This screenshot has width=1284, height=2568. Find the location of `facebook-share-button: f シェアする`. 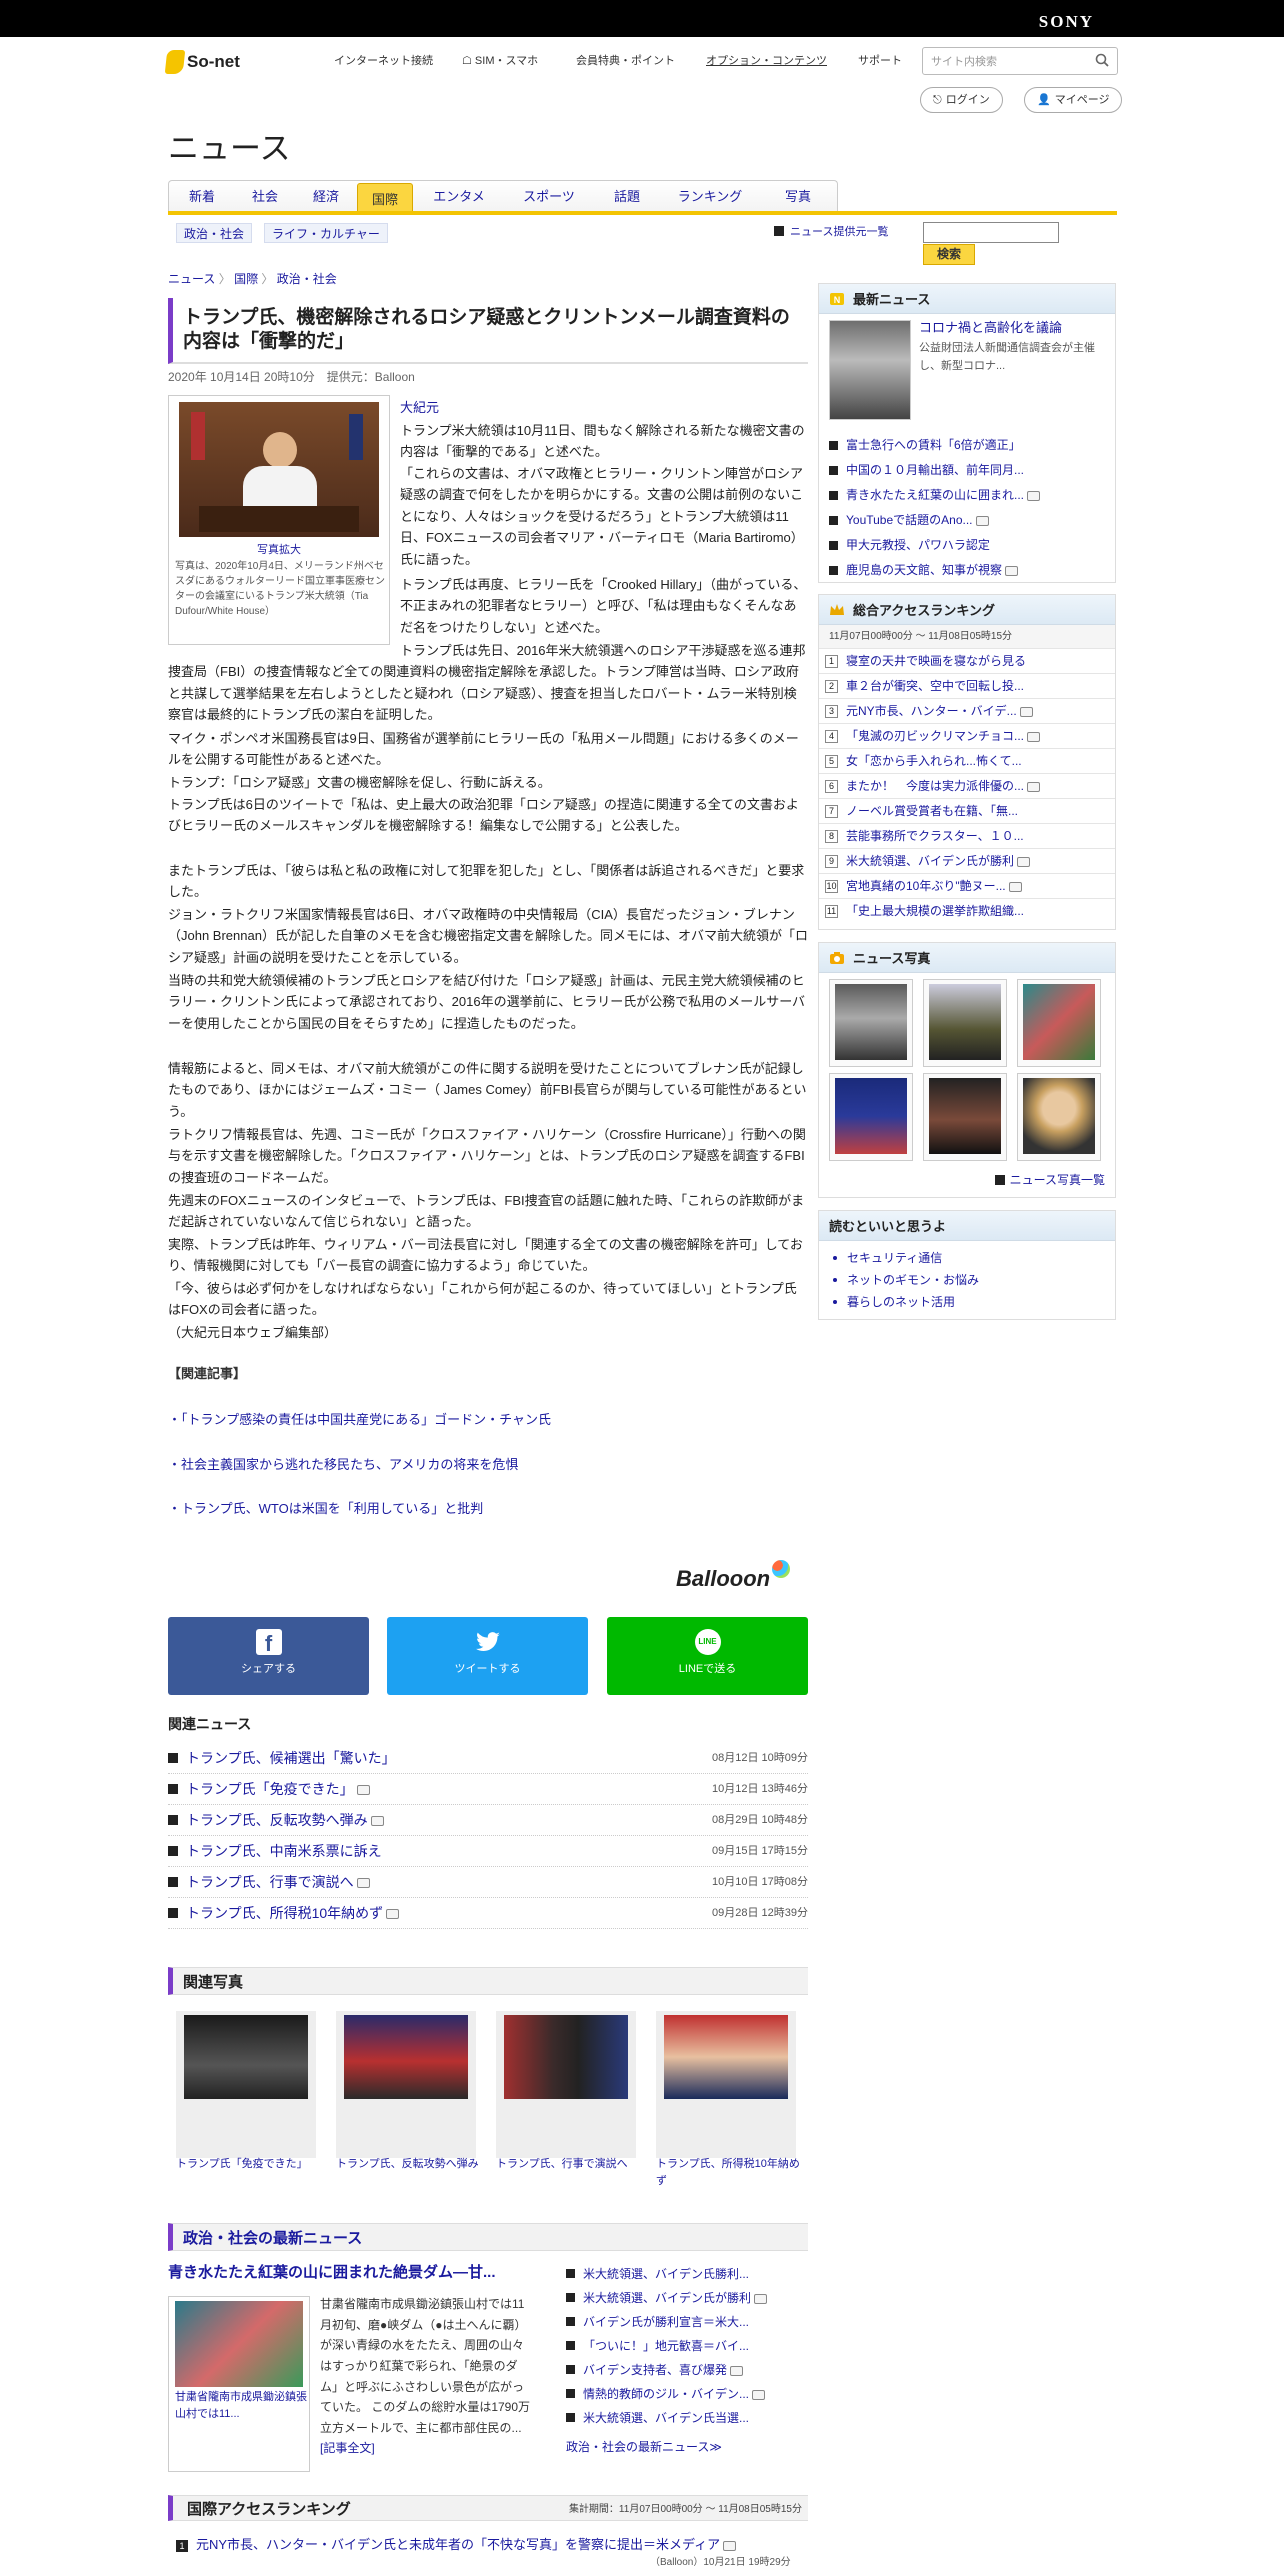

facebook-share-button: f シェアする is located at coordinates (268, 1656).